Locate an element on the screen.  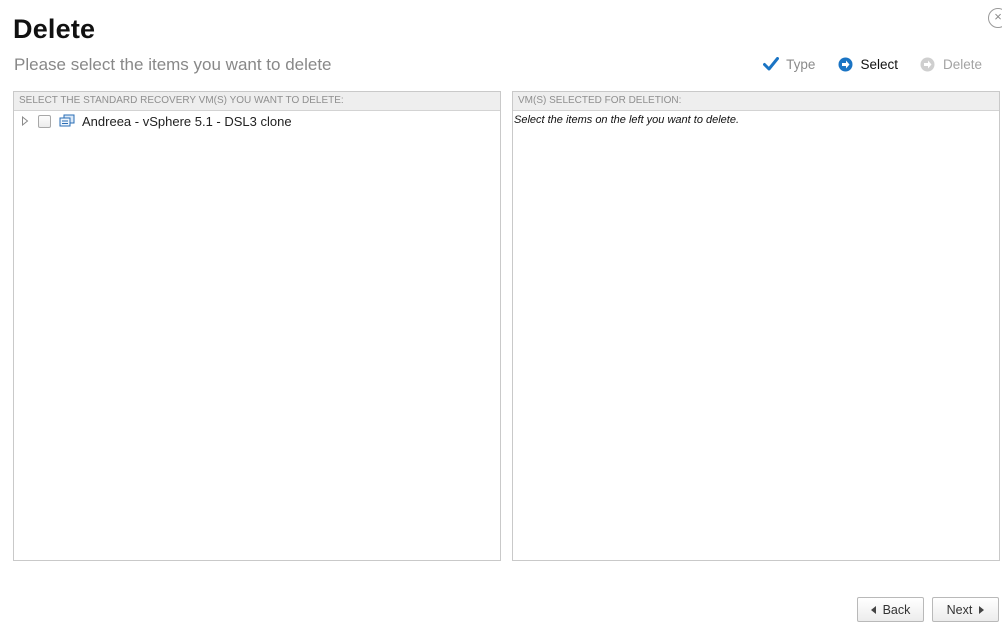
tree-item: Andreea - vSphere 5.1 - DSL3 clone is located at coordinates (257, 121).